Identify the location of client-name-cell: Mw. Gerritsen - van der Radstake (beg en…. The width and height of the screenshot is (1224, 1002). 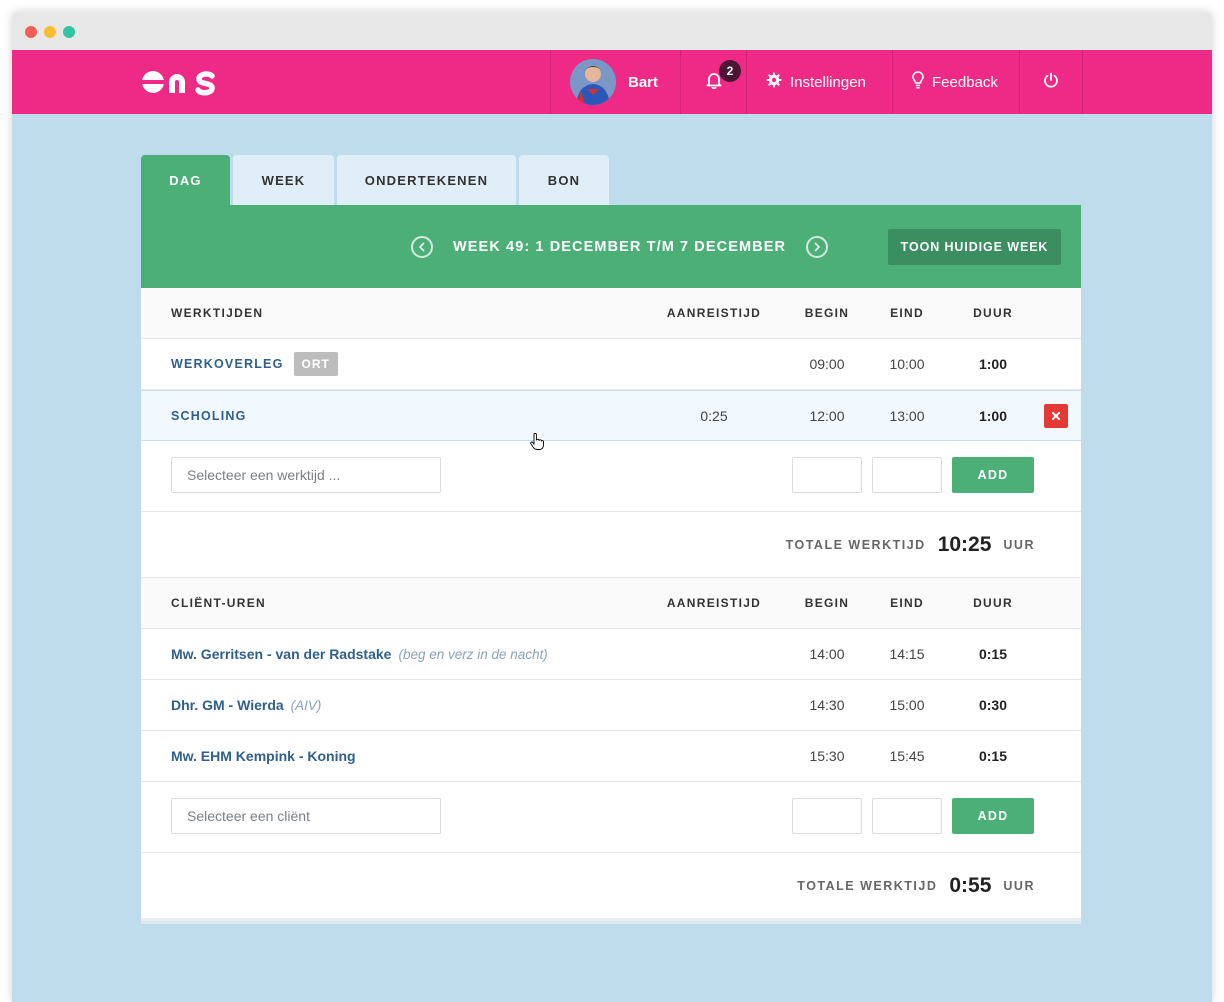
(359, 654).